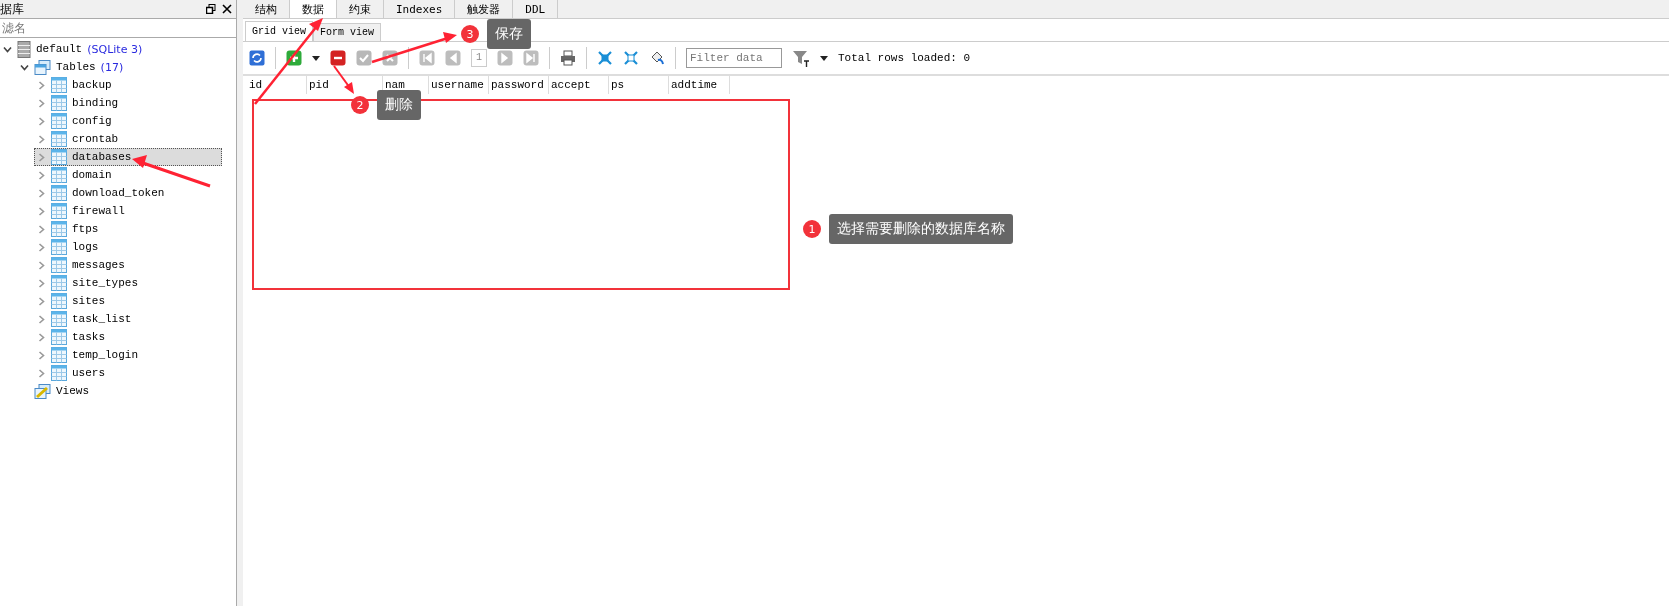 The image size is (1669, 606). Describe the element at coordinates (128, 121) in the screenshot. I see `tree-item: config` at that location.